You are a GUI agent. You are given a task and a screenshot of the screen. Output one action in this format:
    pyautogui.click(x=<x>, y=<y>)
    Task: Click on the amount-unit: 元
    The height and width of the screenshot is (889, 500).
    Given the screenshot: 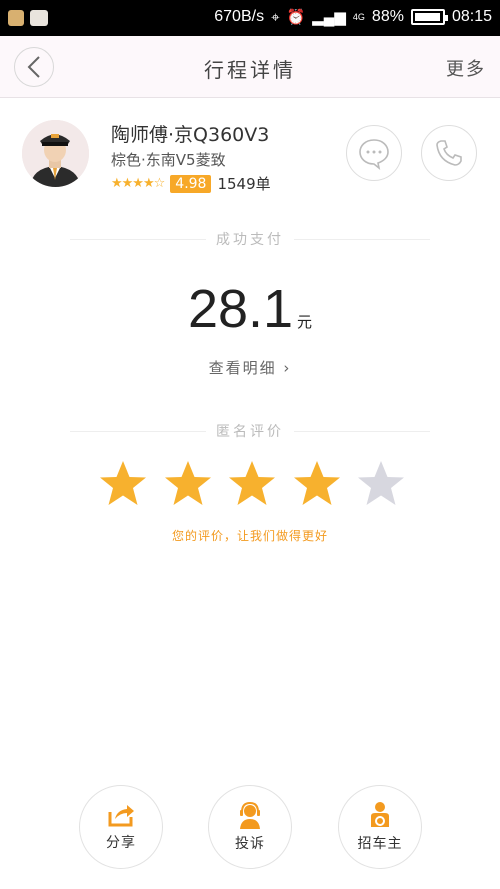 What is the action you would take?
    pyautogui.click(x=305, y=322)
    